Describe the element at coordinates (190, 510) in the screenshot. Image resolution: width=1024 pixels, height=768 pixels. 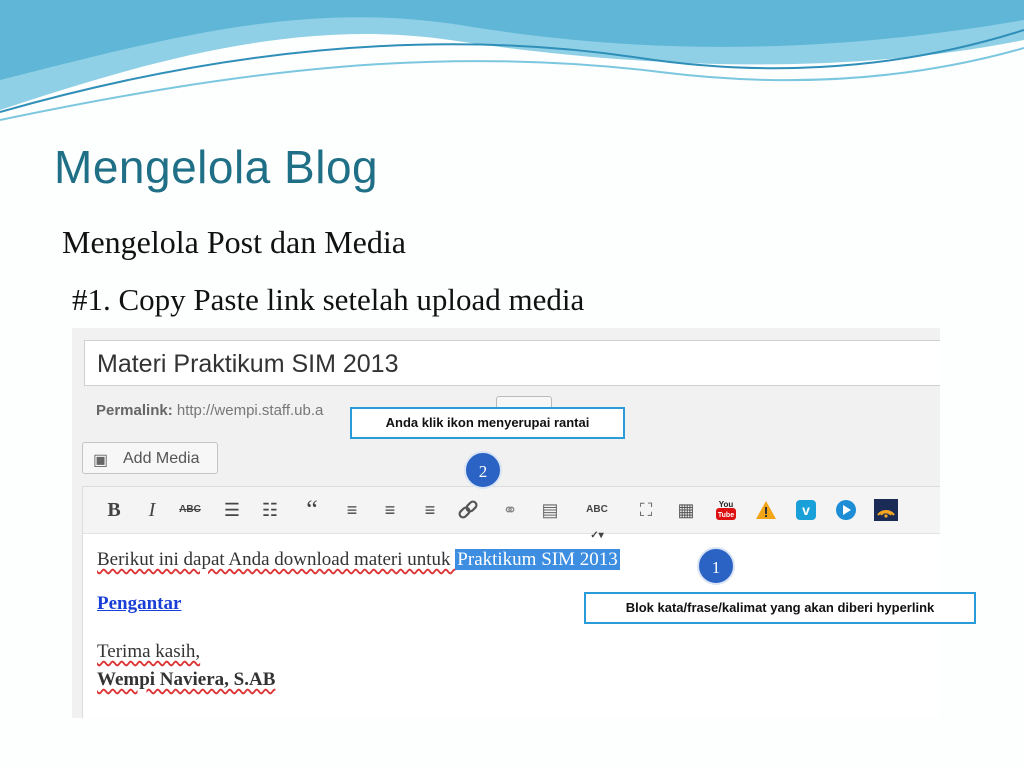
I see `strikethrough-icon: ABC` at that location.